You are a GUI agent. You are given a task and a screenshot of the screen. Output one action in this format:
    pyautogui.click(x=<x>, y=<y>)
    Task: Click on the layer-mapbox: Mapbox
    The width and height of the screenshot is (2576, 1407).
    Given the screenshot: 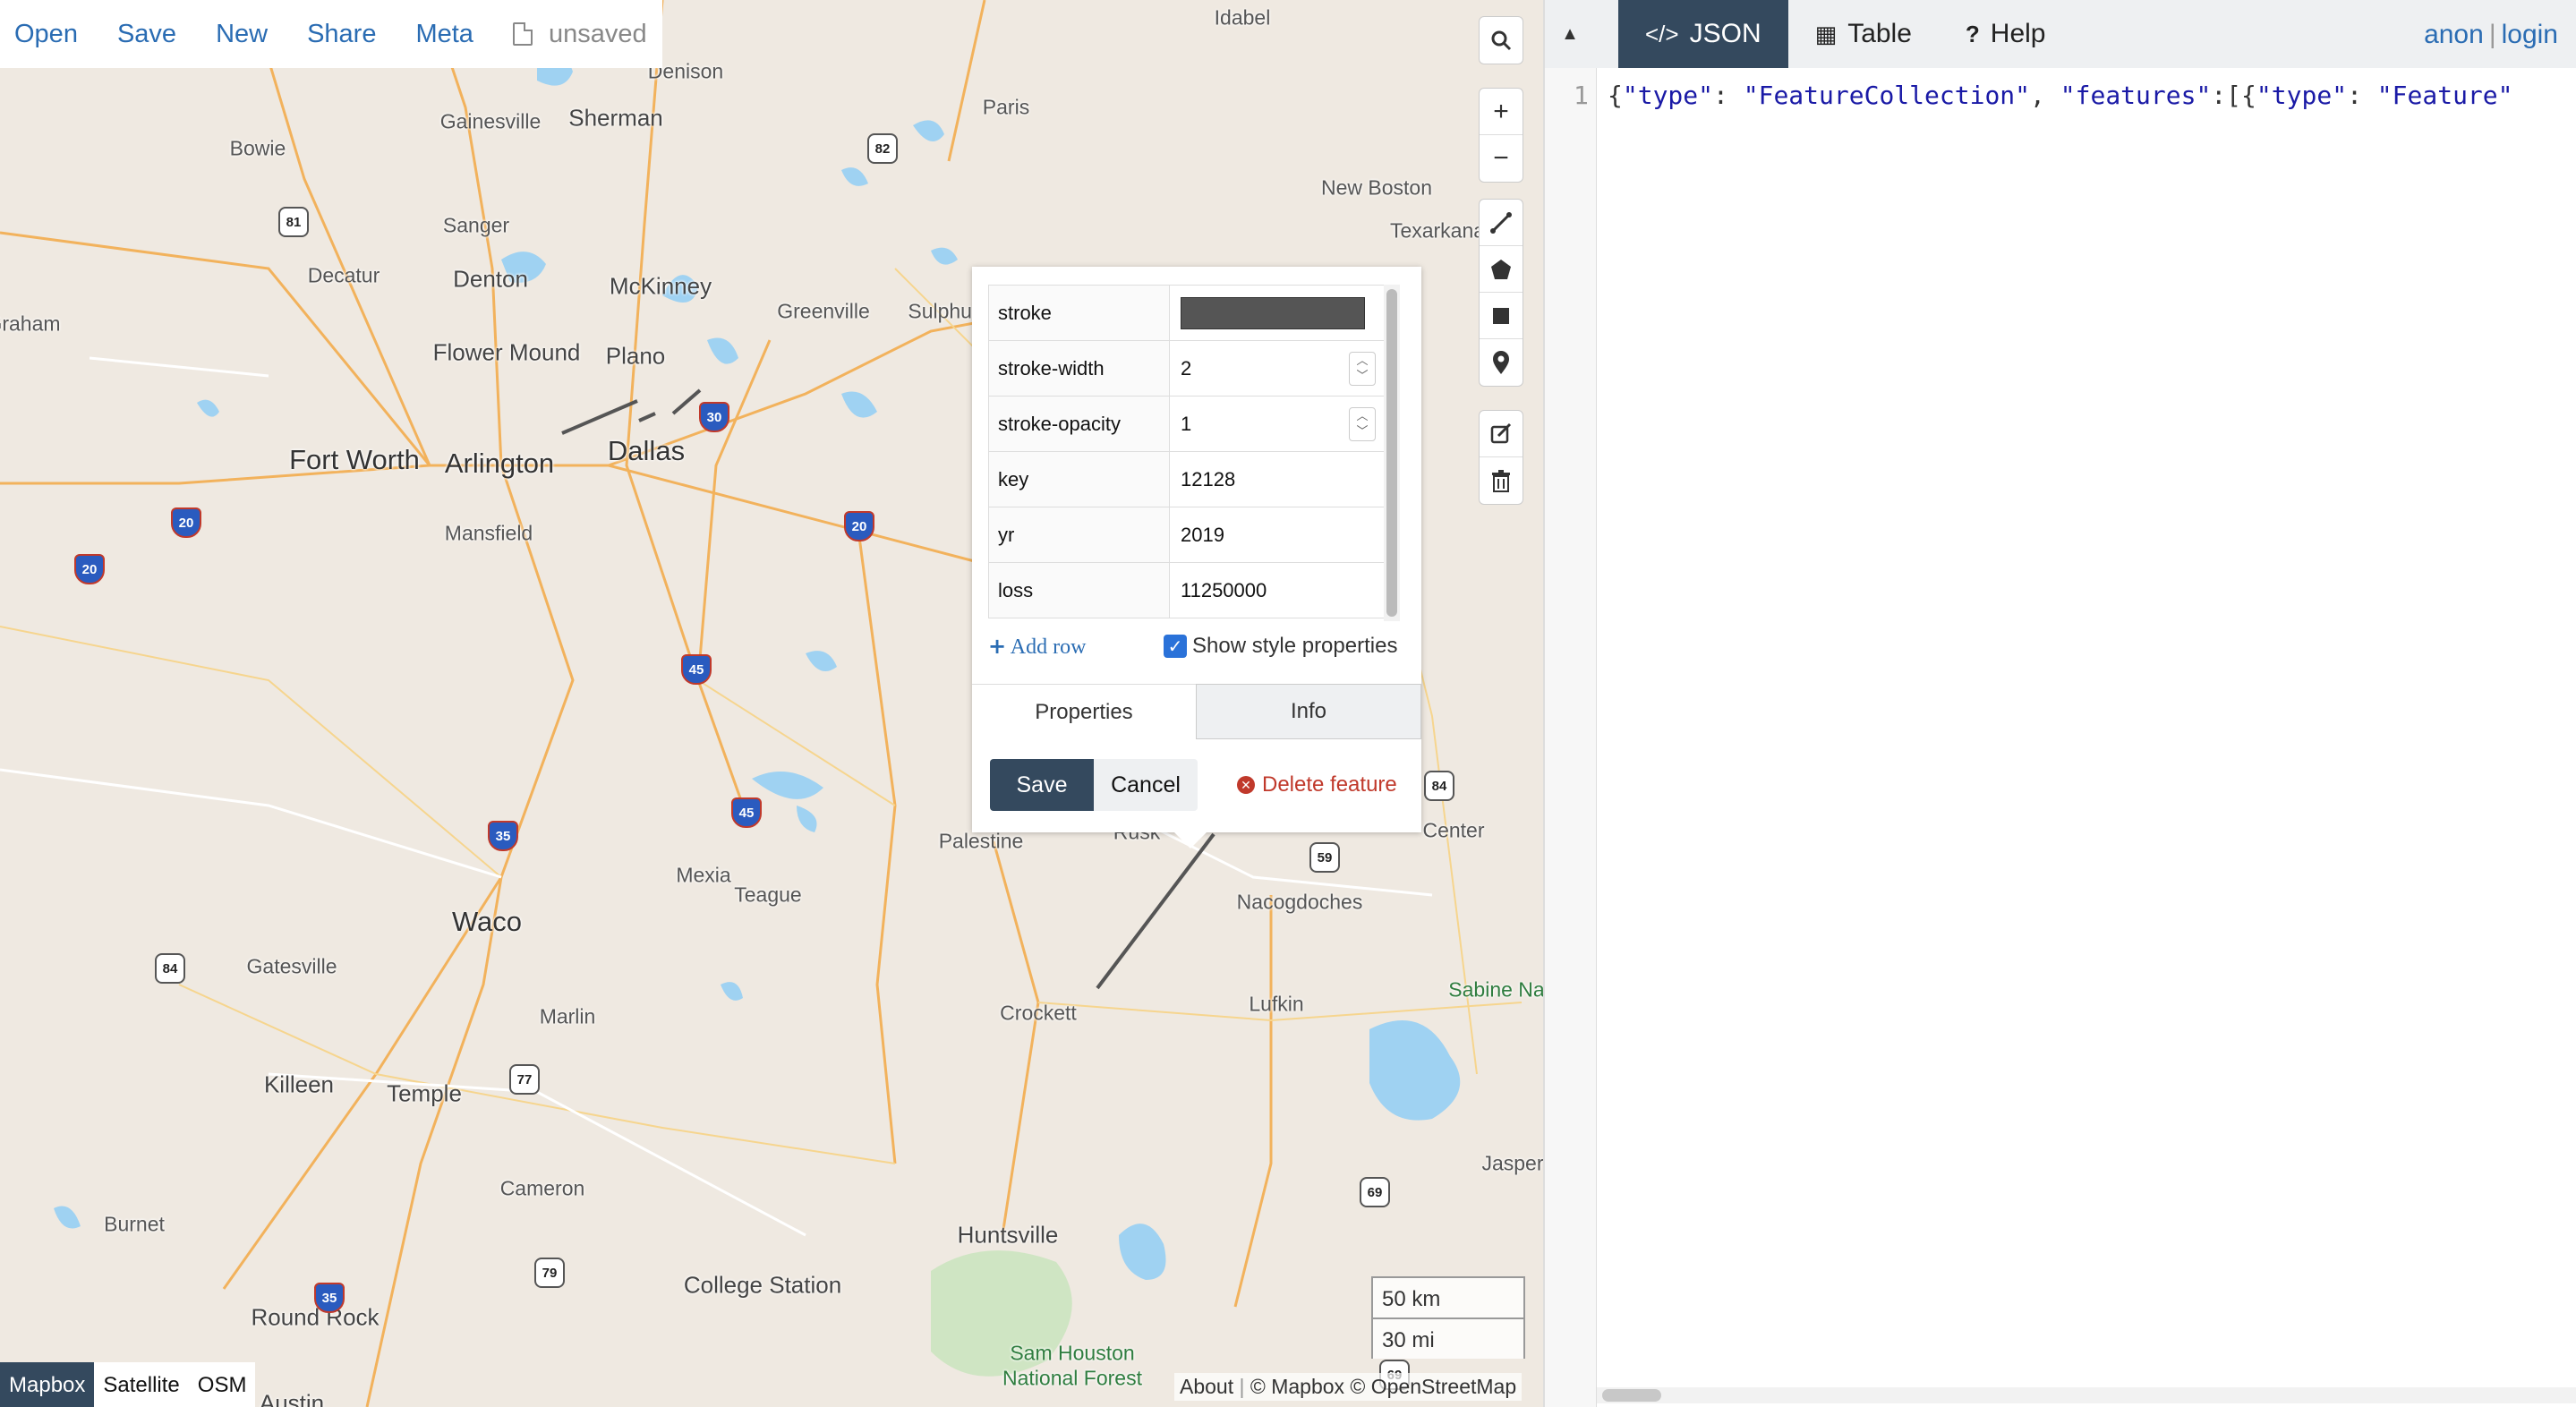 What is the action you would take?
    pyautogui.click(x=47, y=1384)
    